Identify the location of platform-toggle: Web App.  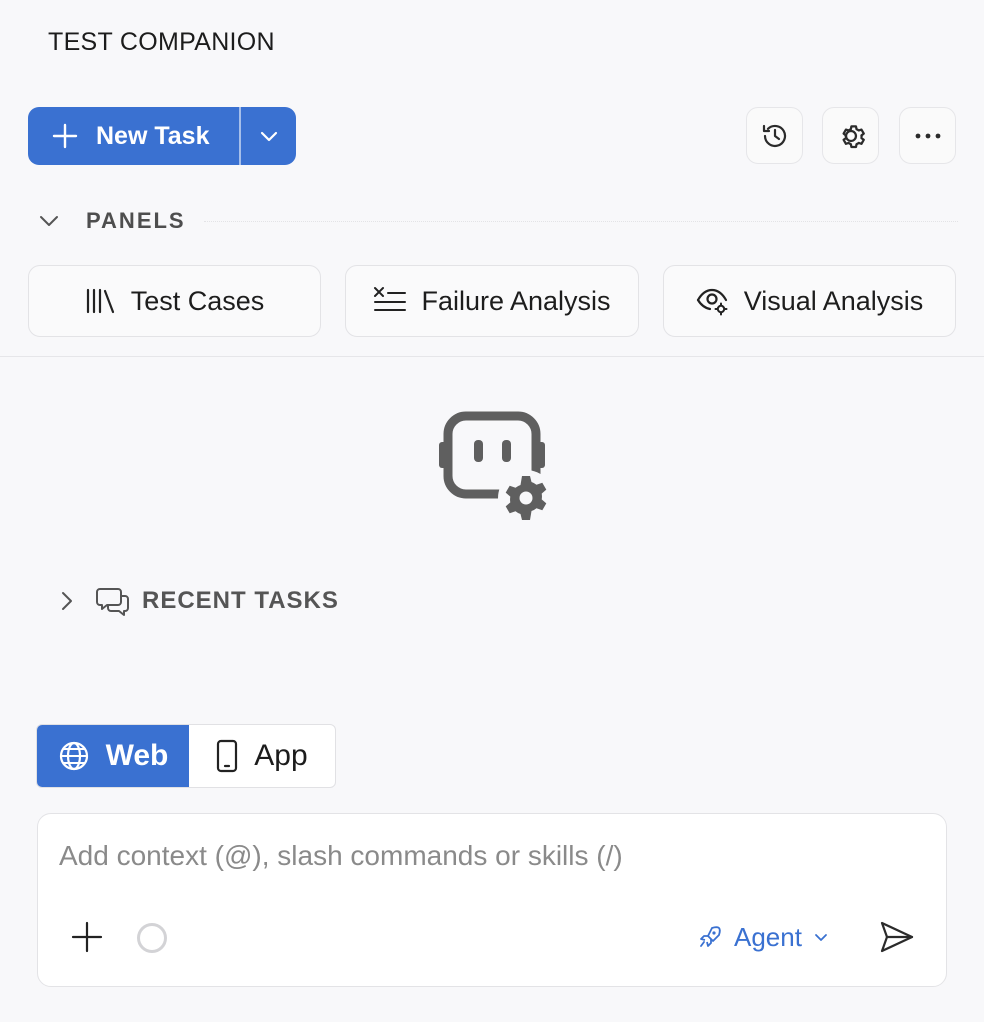
(186, 756).